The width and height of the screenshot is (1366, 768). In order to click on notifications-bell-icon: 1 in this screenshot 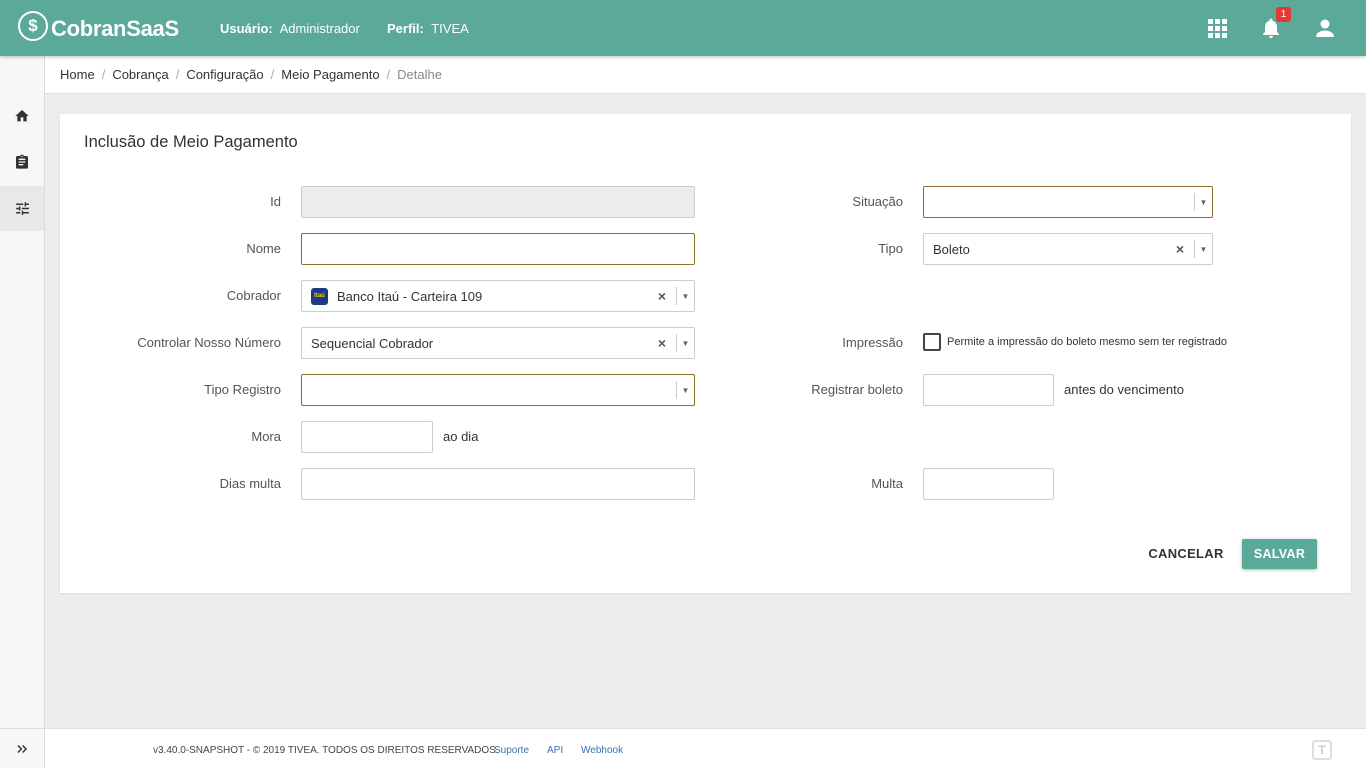, I will do `click(1275, 23)`.